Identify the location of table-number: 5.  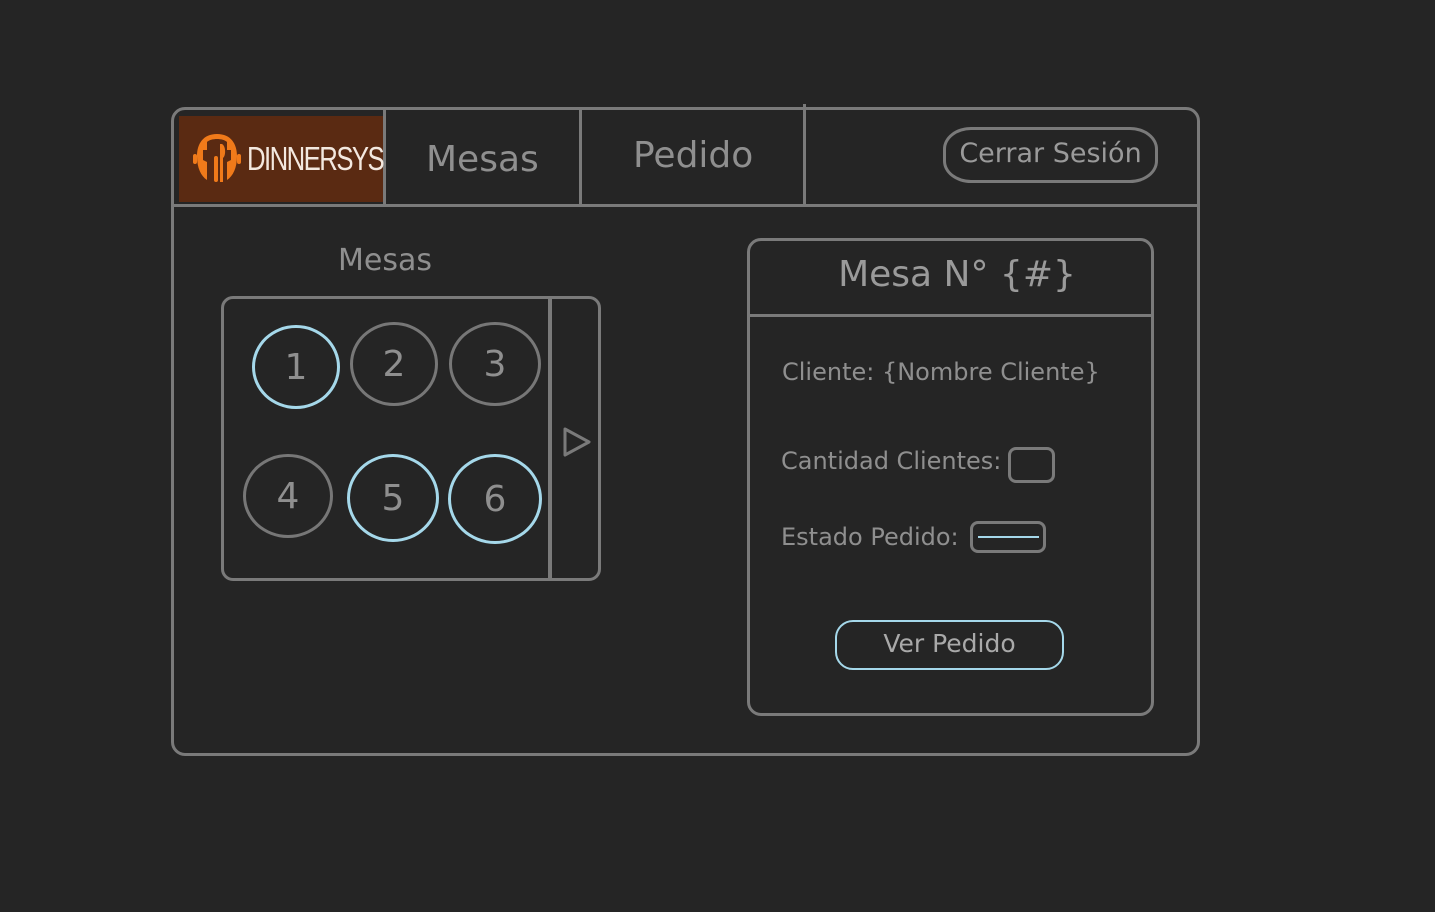
(393, 498).